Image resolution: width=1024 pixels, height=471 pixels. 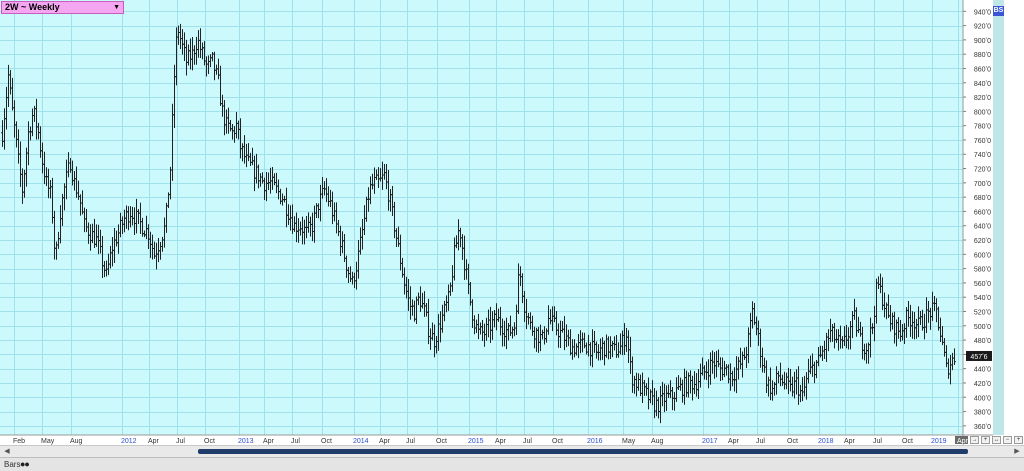 I want to click on x-tick-label: 2013, so click(x=246, y=441).